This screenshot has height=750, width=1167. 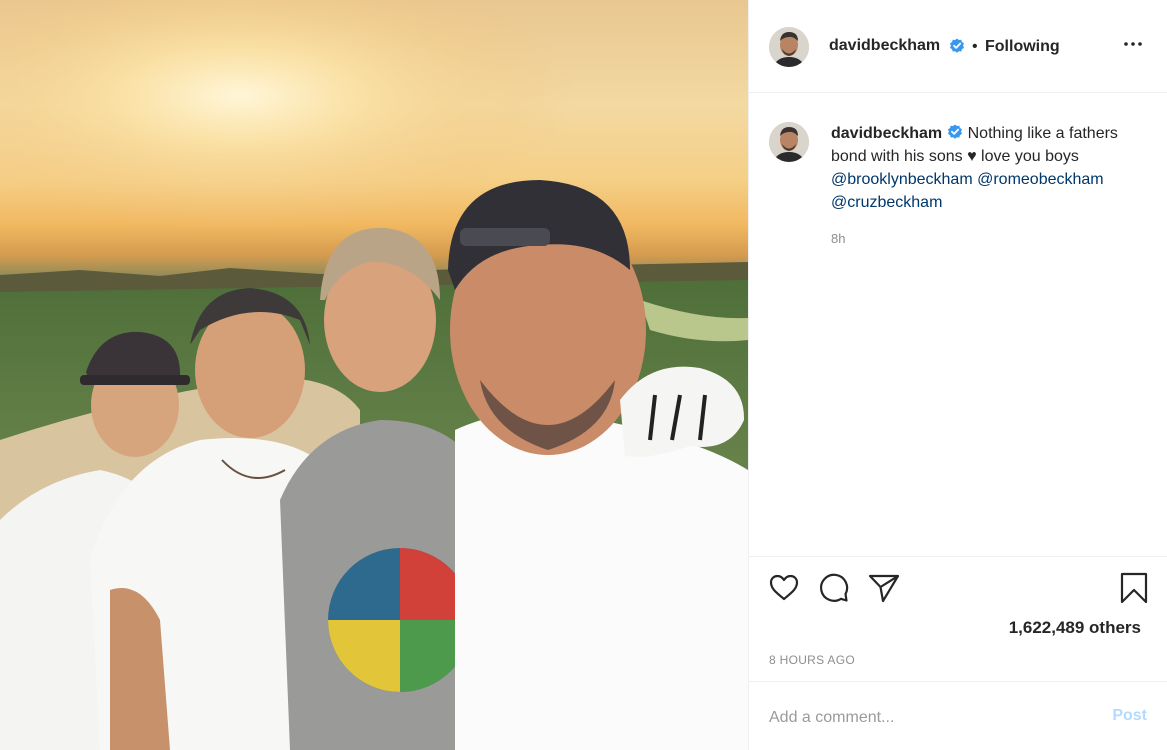 What do you see at coordinates (834, 588) in the screenshot?
I see `comment-bubble-icon` at bounding box center [834, 588].